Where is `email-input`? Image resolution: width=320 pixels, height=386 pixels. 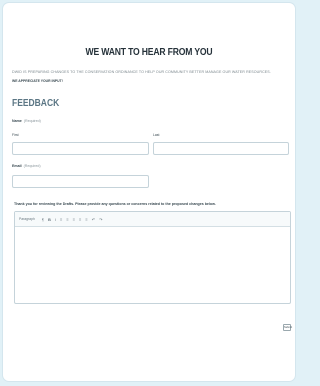 email-input is located at coordinates (80, 181).